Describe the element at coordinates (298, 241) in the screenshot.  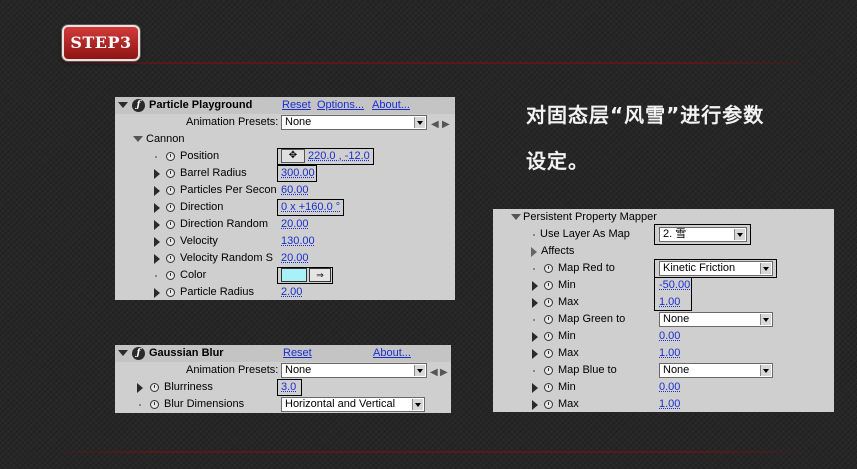
I see `velocity-value: 130.00` at that location.